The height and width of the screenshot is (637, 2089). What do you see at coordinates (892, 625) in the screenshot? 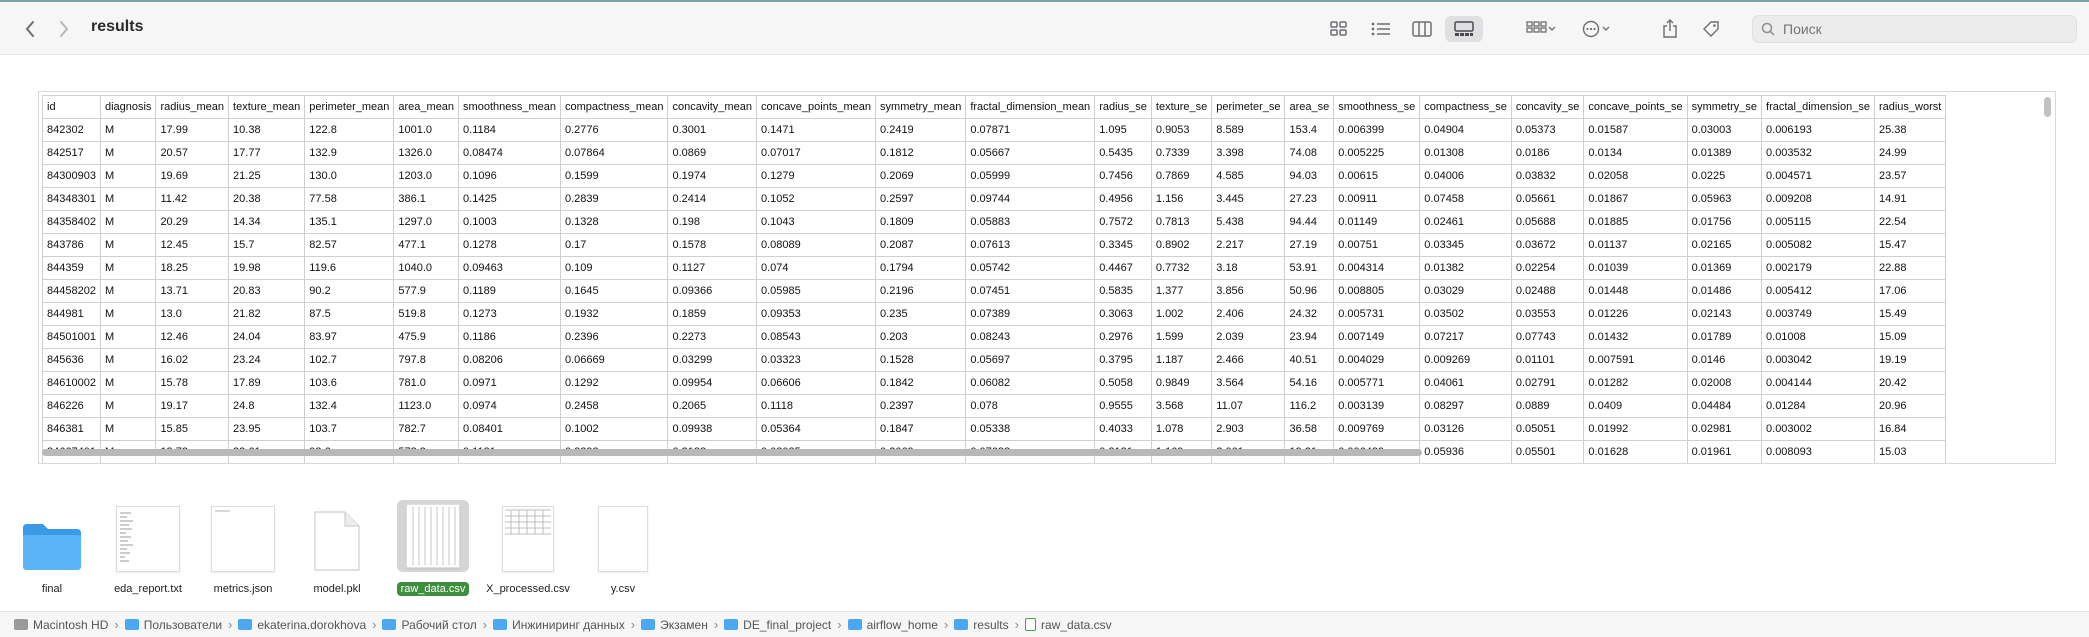
I see `path-crumb: airflow_home` at bounding box center [892, 625].